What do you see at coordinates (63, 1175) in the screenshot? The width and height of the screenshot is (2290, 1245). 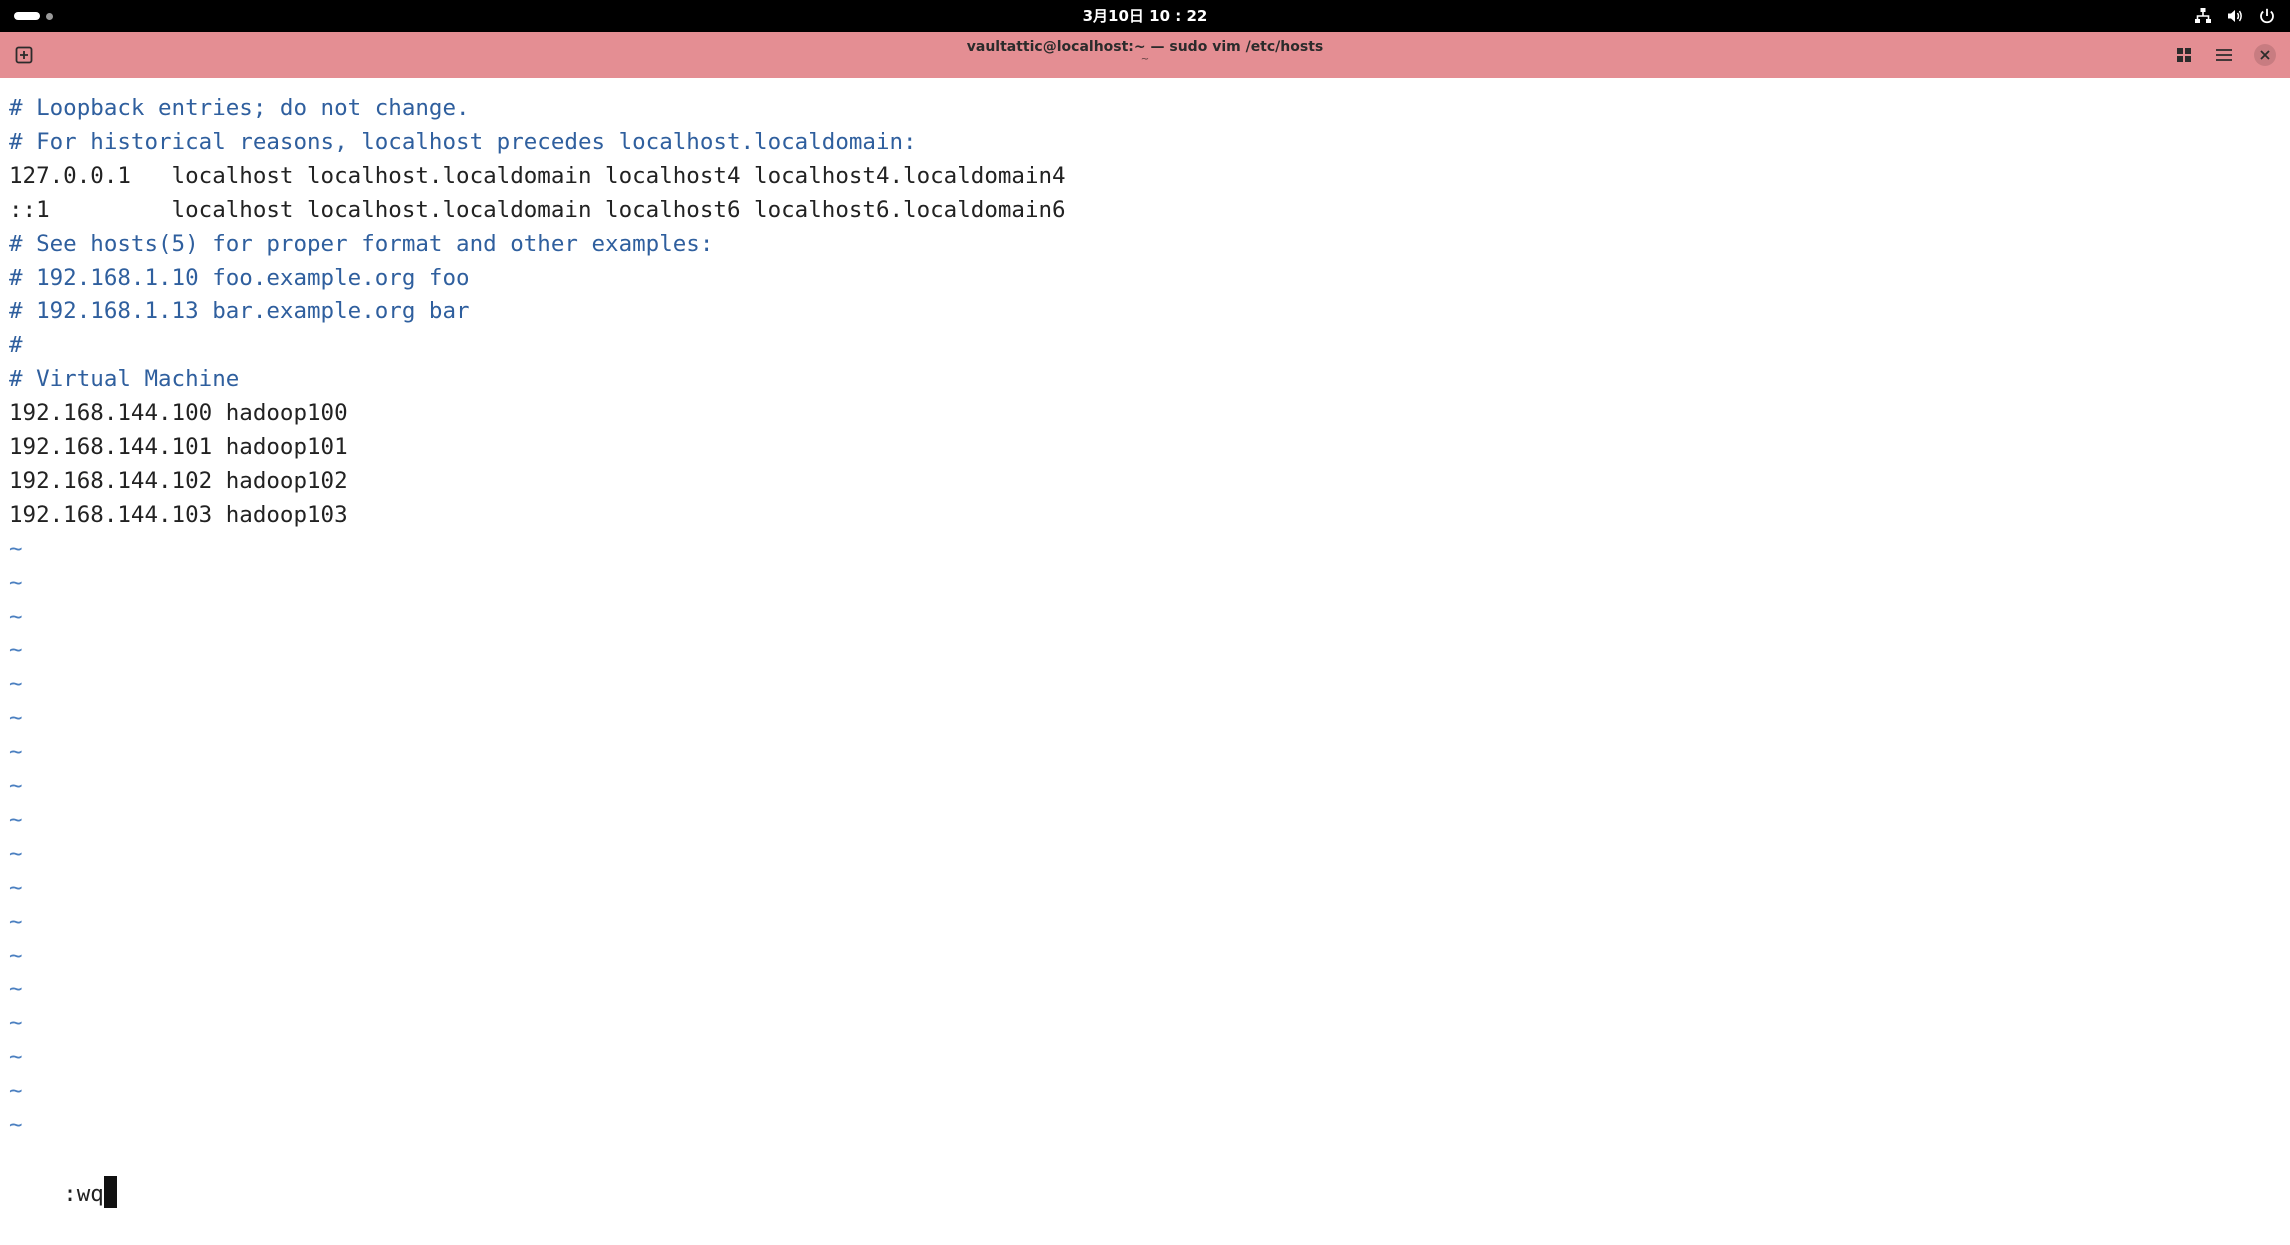 I see `vim-command-line: :wq` at bounding box center [63, 1175].